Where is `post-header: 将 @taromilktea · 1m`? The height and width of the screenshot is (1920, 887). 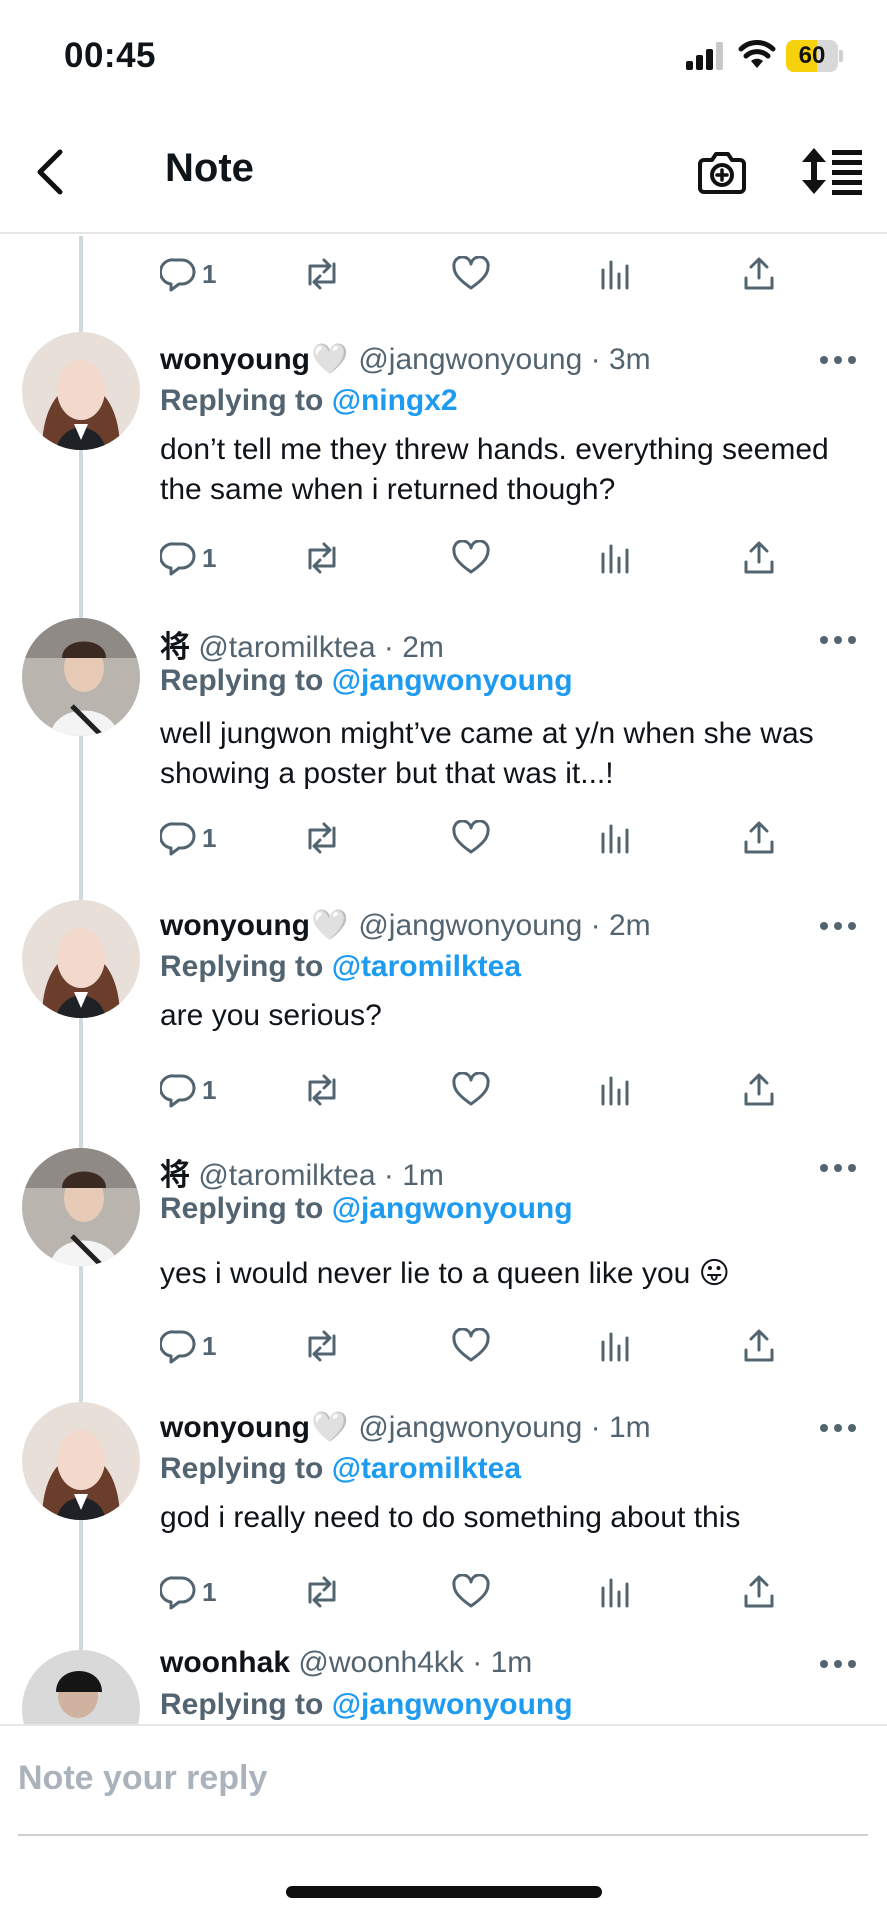
post-header: 将 @taromilktea · 1m is located at coordinates (302, 1172).